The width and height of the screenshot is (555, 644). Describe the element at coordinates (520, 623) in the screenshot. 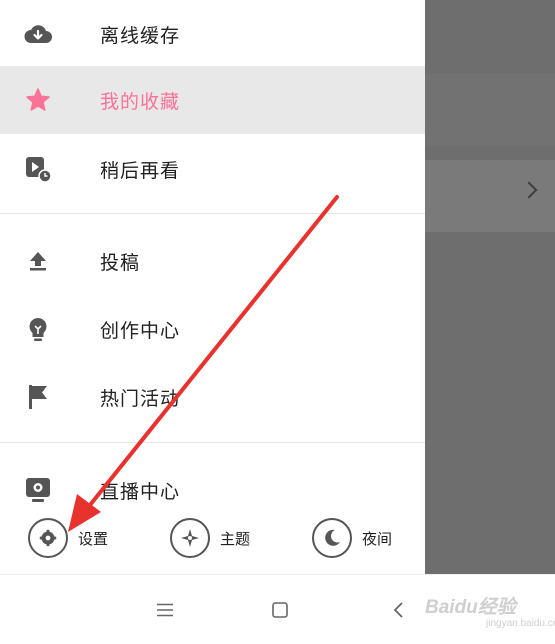

I see `watermark-url: jingyan.baidu.com` at that location.